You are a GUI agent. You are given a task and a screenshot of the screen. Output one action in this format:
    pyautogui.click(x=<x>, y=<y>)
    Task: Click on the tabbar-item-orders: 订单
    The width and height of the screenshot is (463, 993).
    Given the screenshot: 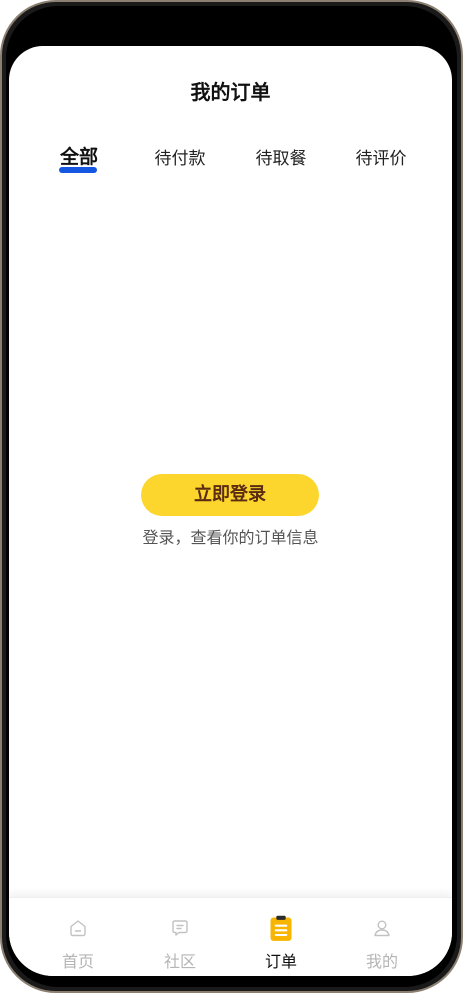 What is the action you would take?
    pyautogui.click(x=281, y=937)
    